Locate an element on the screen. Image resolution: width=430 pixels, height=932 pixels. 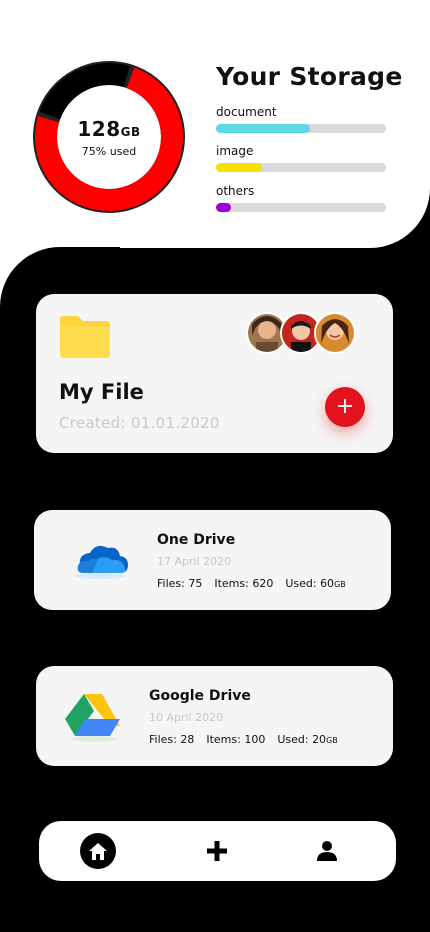
add-file-button: + is located at coordinates (345, 407).